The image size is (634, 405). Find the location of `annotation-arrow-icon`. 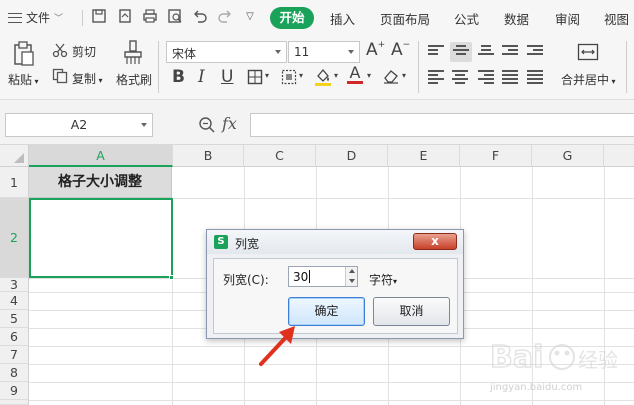

annotation-arrow-icon is located at coordinates (277, 346).